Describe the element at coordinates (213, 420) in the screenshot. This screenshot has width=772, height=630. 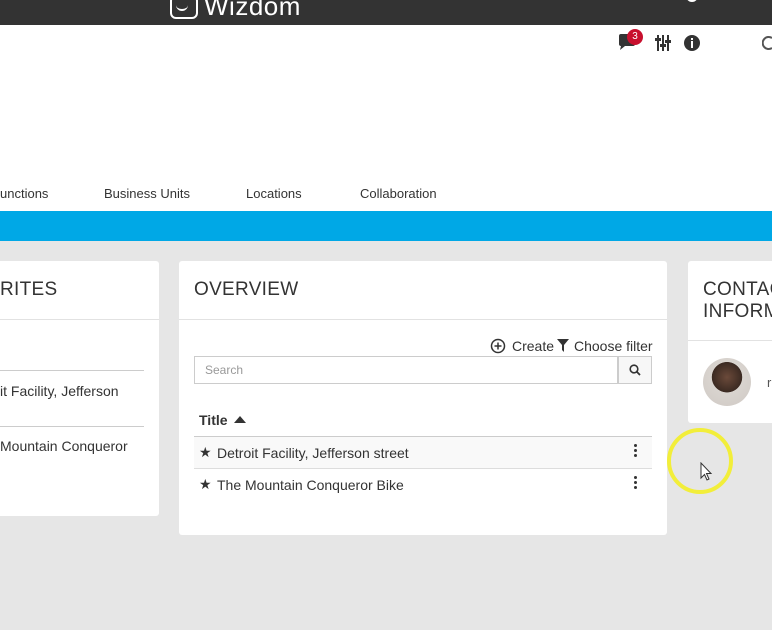
I see `column-header-label: Title` at that location.